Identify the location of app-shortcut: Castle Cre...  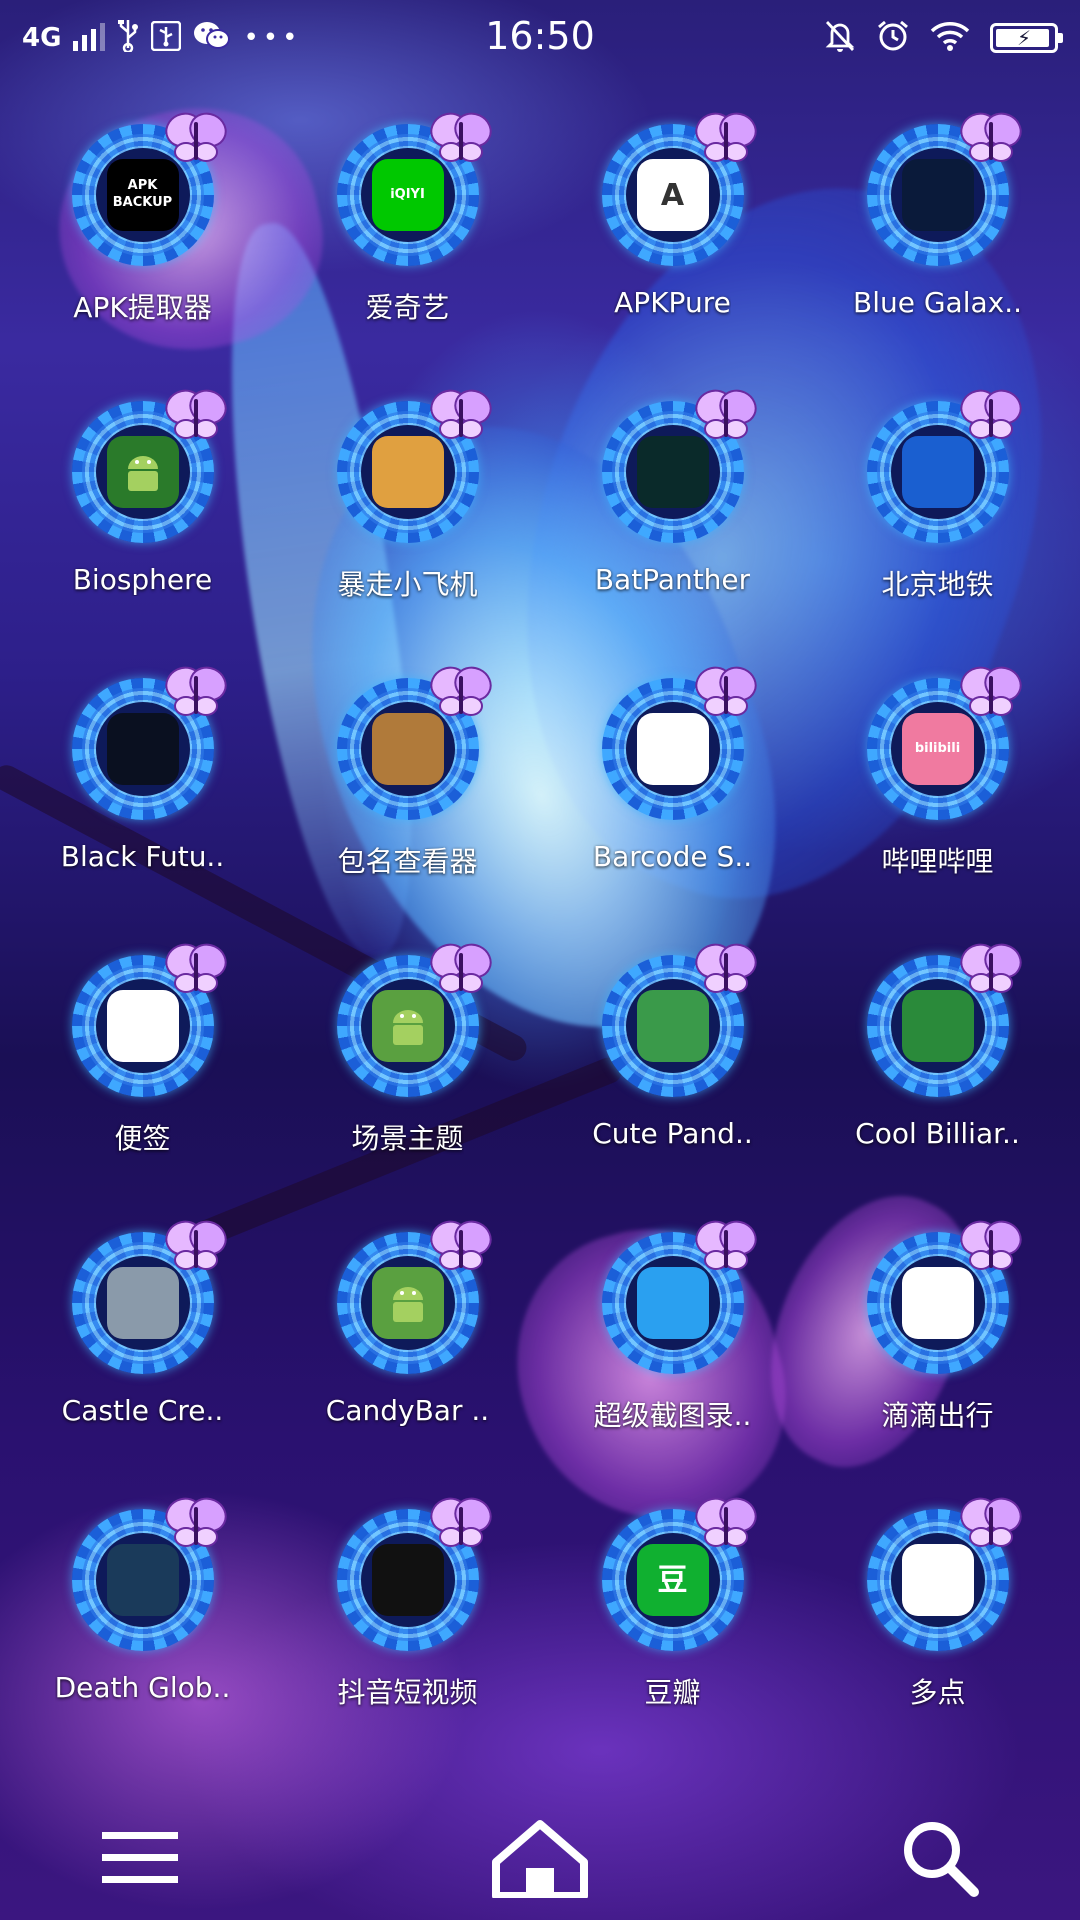
(142, 1361).